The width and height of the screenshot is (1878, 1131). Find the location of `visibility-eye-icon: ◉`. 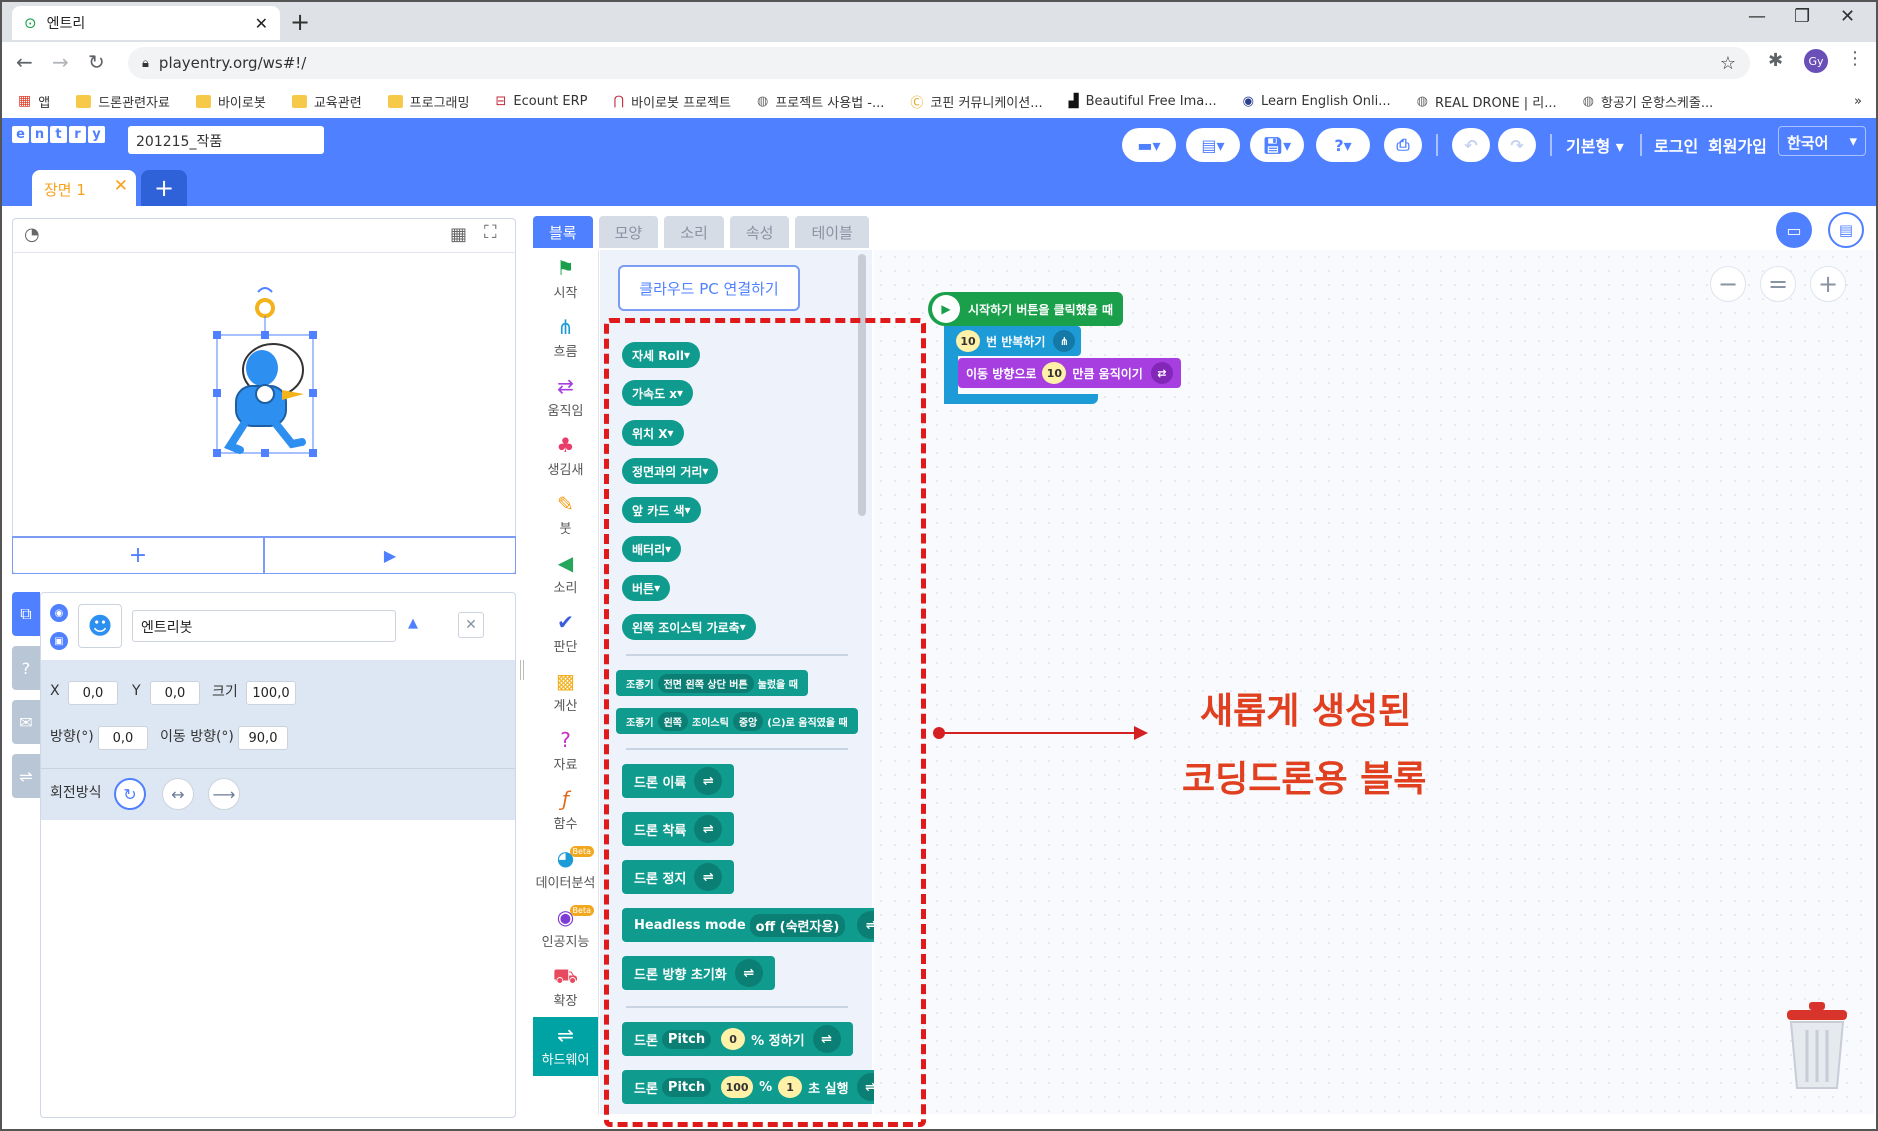

visibility-eye-icon: ◉ is located at coordinates (59, 613).